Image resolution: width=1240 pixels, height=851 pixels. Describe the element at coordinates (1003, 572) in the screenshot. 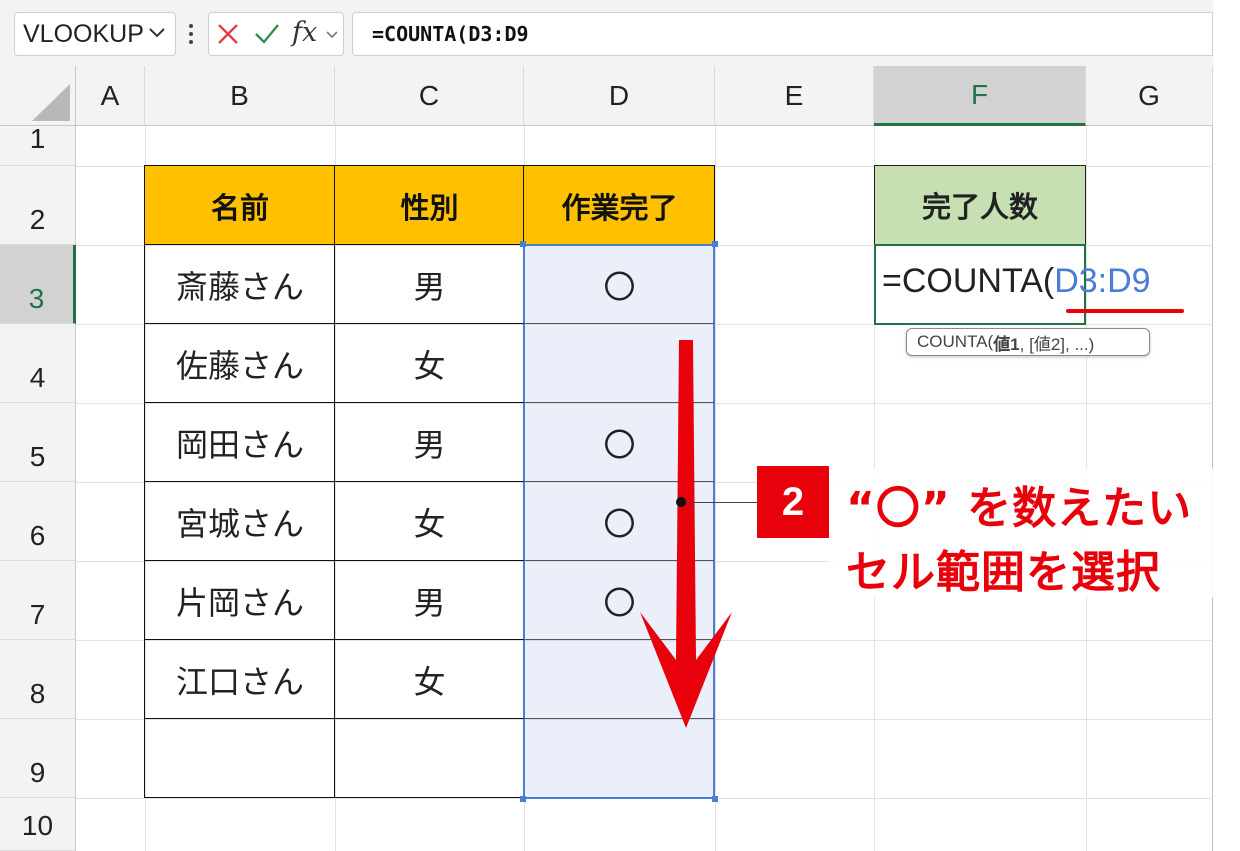

I see `callout-line-2: セル範囲を選択` at that location.